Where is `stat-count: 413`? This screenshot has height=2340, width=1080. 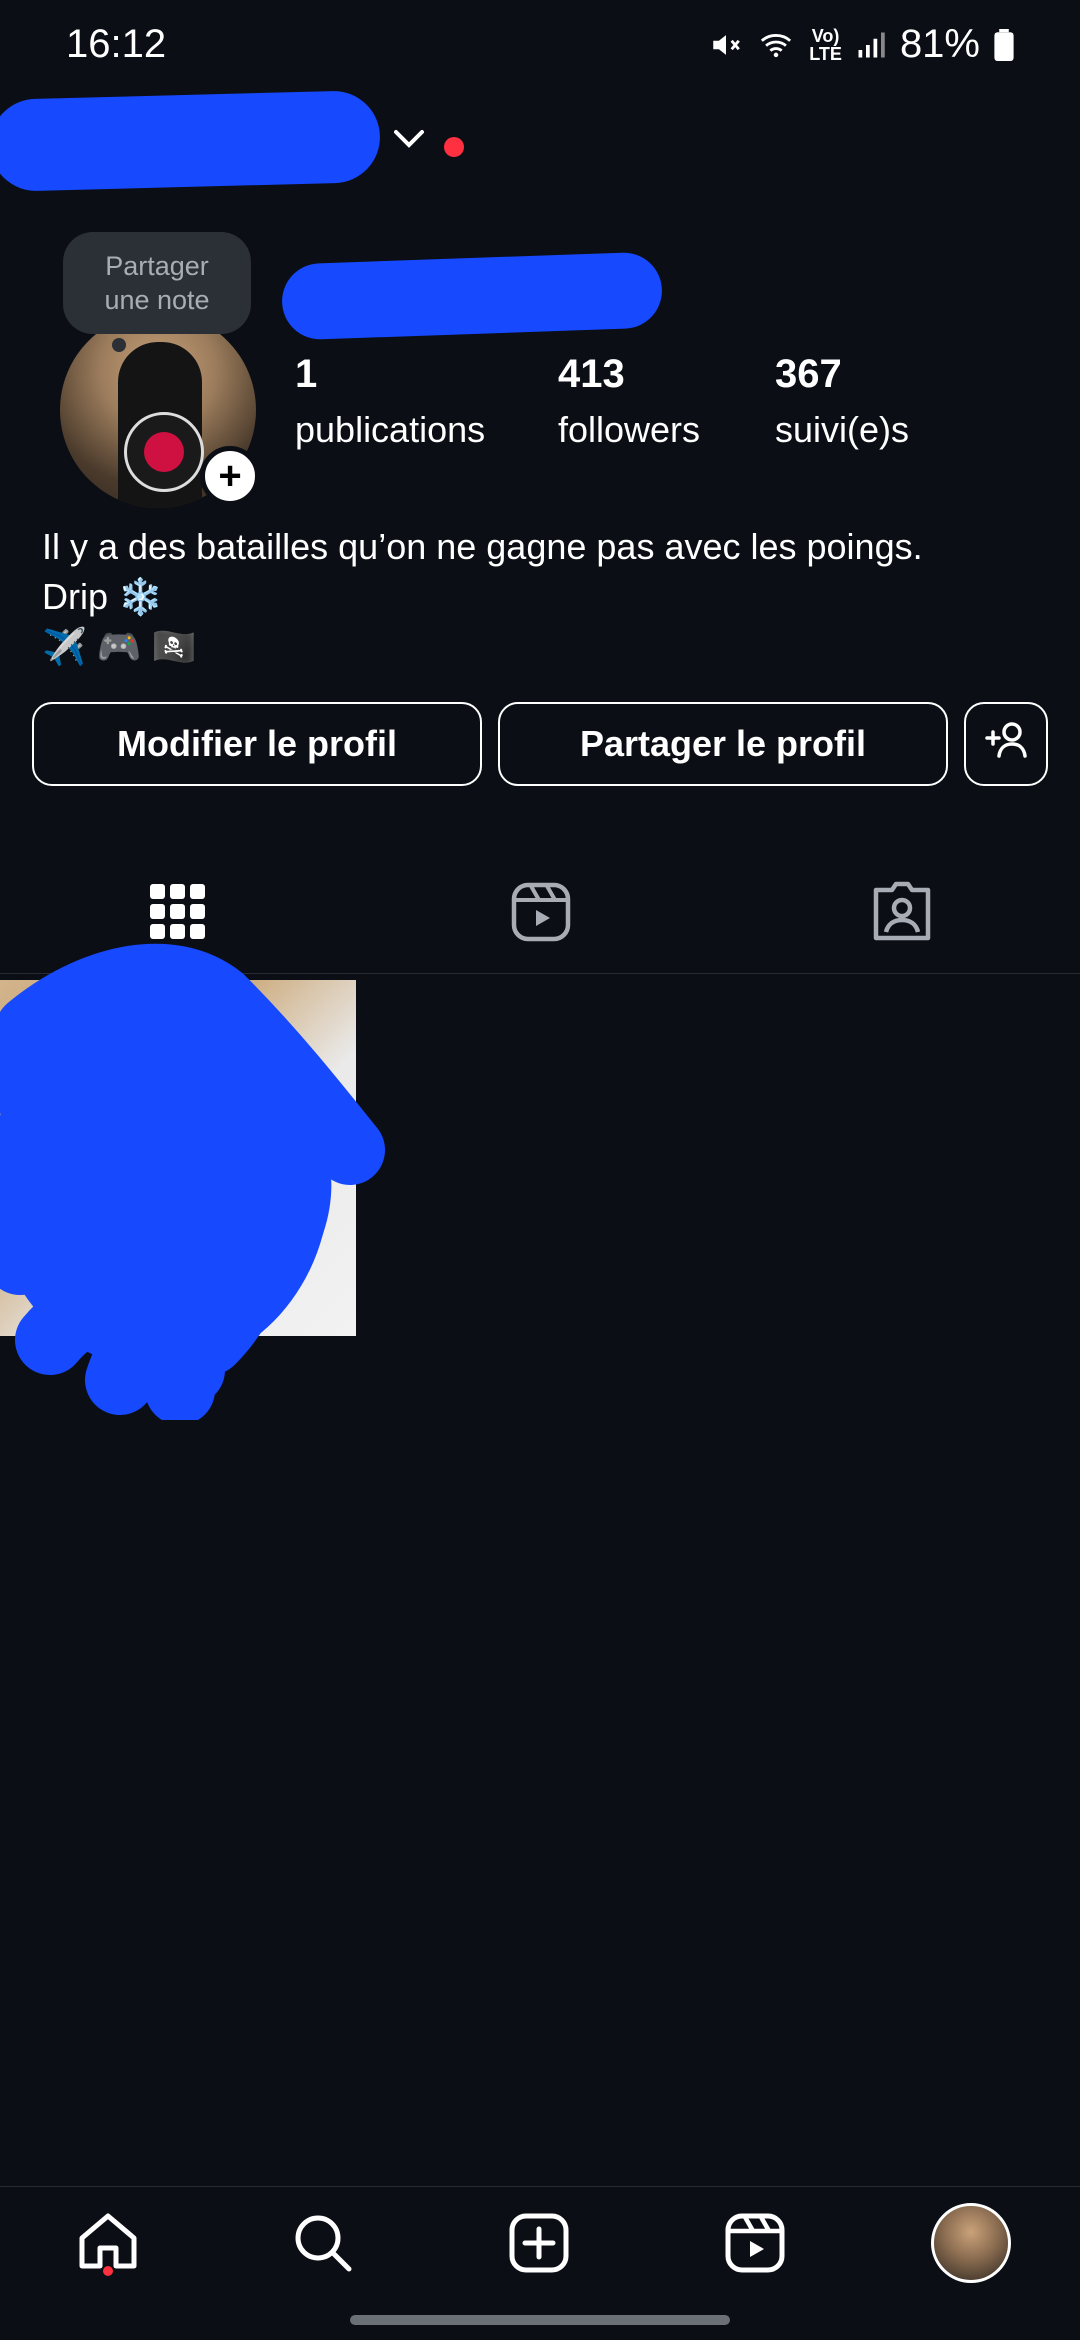
stat-count: 413 is located at coordinates (591, 374).